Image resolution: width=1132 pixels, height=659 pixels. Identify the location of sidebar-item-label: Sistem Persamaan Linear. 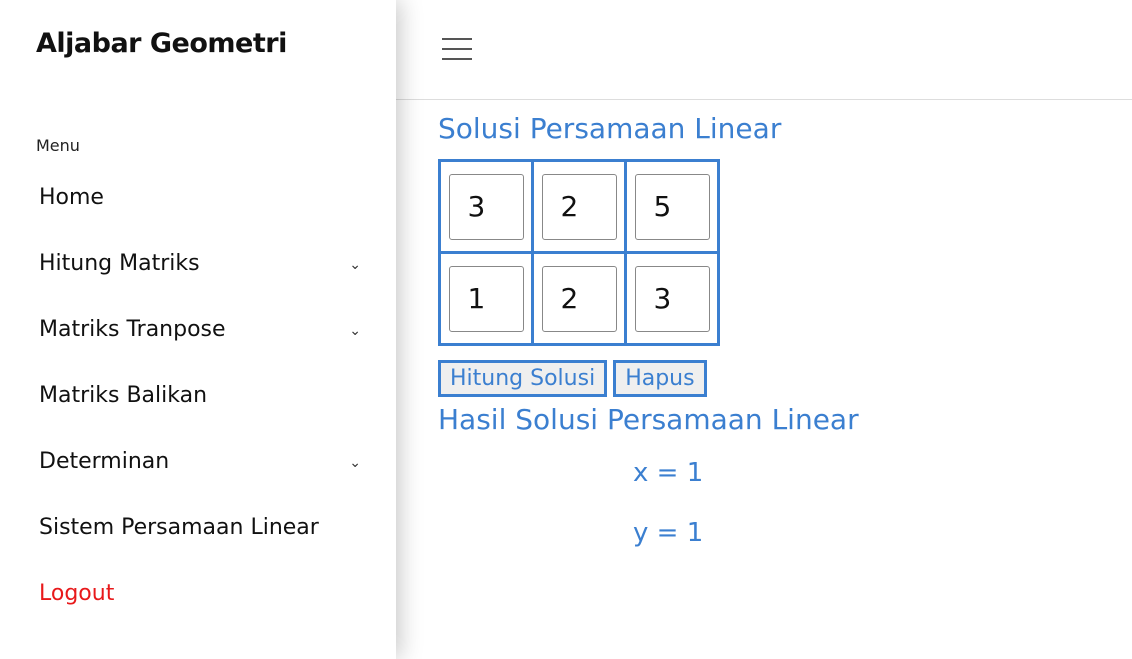
(179, 527).